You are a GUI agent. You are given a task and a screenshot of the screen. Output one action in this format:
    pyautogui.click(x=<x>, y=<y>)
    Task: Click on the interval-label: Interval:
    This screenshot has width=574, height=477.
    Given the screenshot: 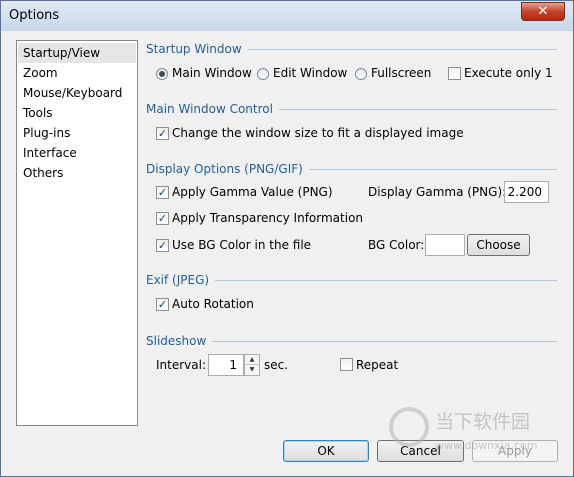 What is the action you would take?
    pyautogui.click(x=181, y=365)
    